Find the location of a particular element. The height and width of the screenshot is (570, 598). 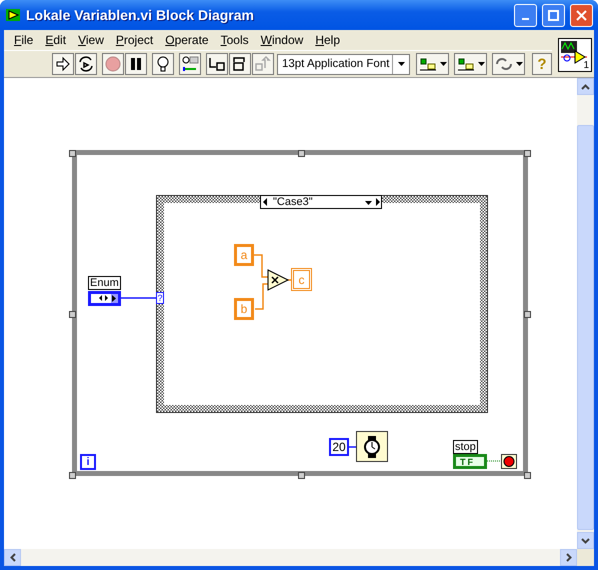

control-label: stop is located at coordinates (465, 447).